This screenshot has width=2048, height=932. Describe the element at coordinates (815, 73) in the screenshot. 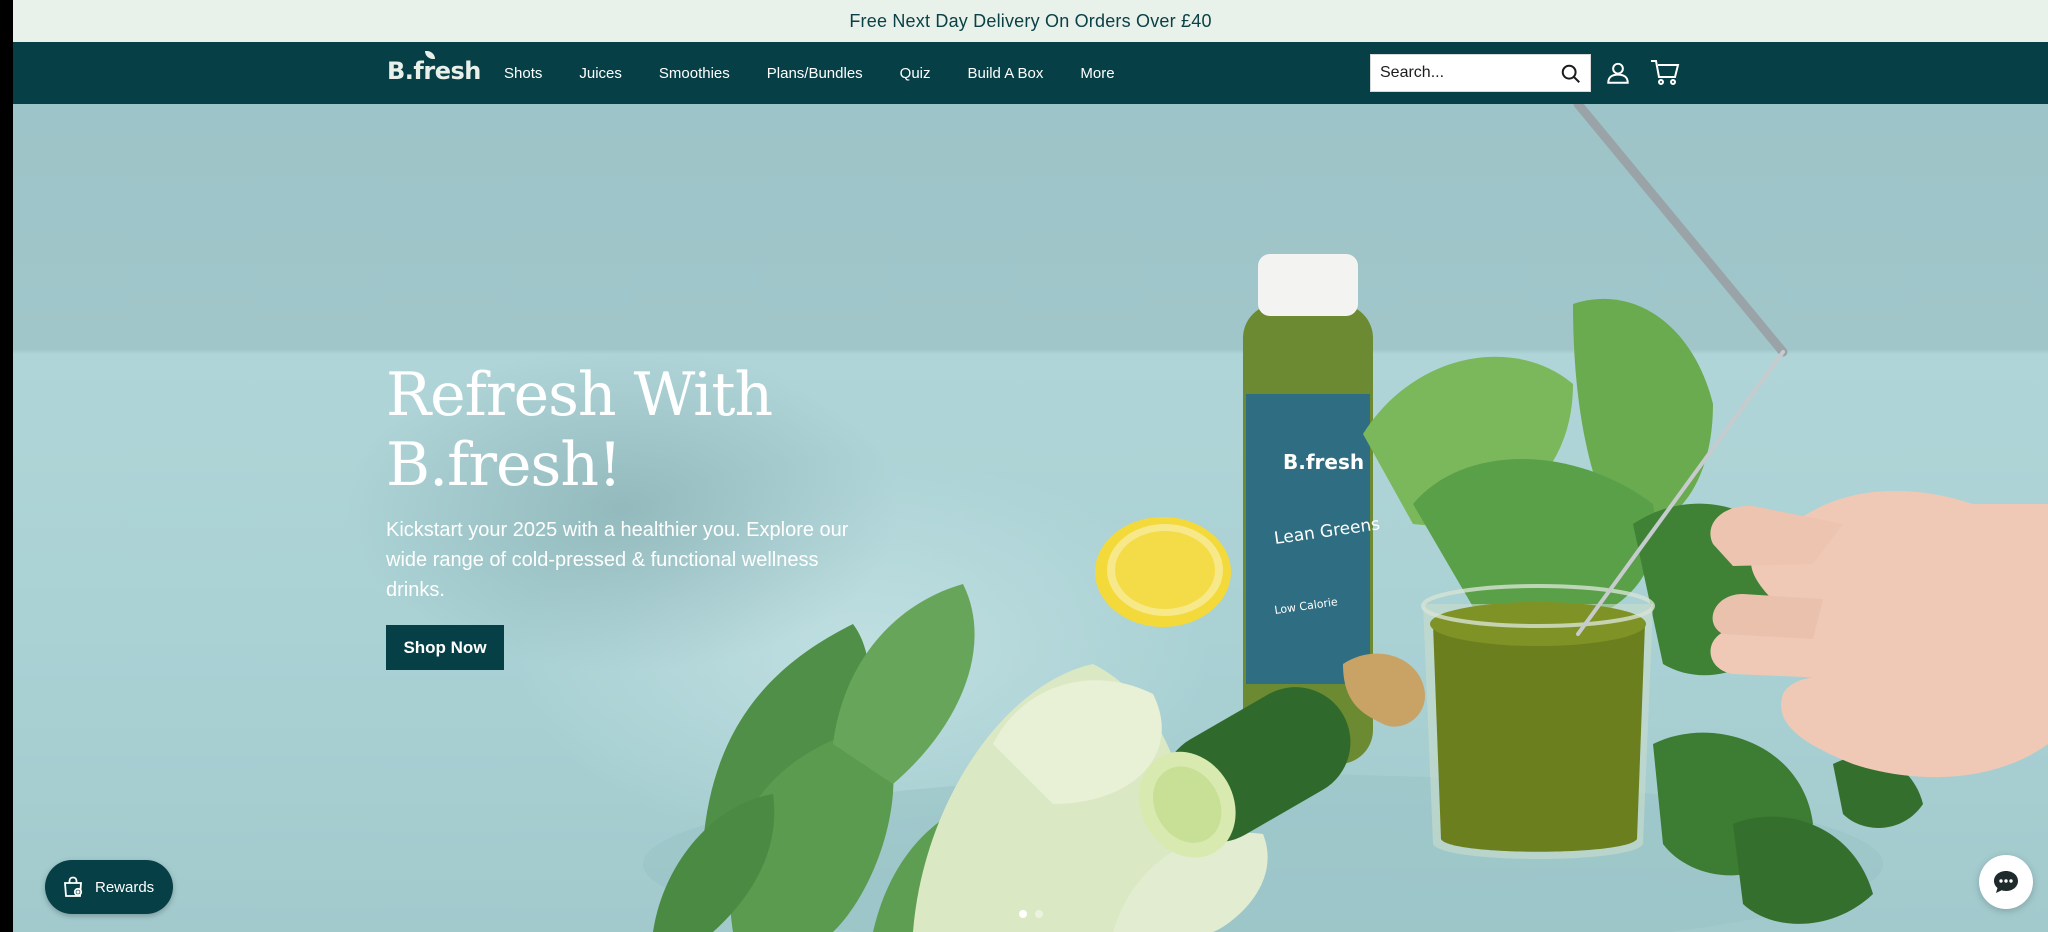

I see `nav-item-plans-bundles: Plans/Bundles` at that location.